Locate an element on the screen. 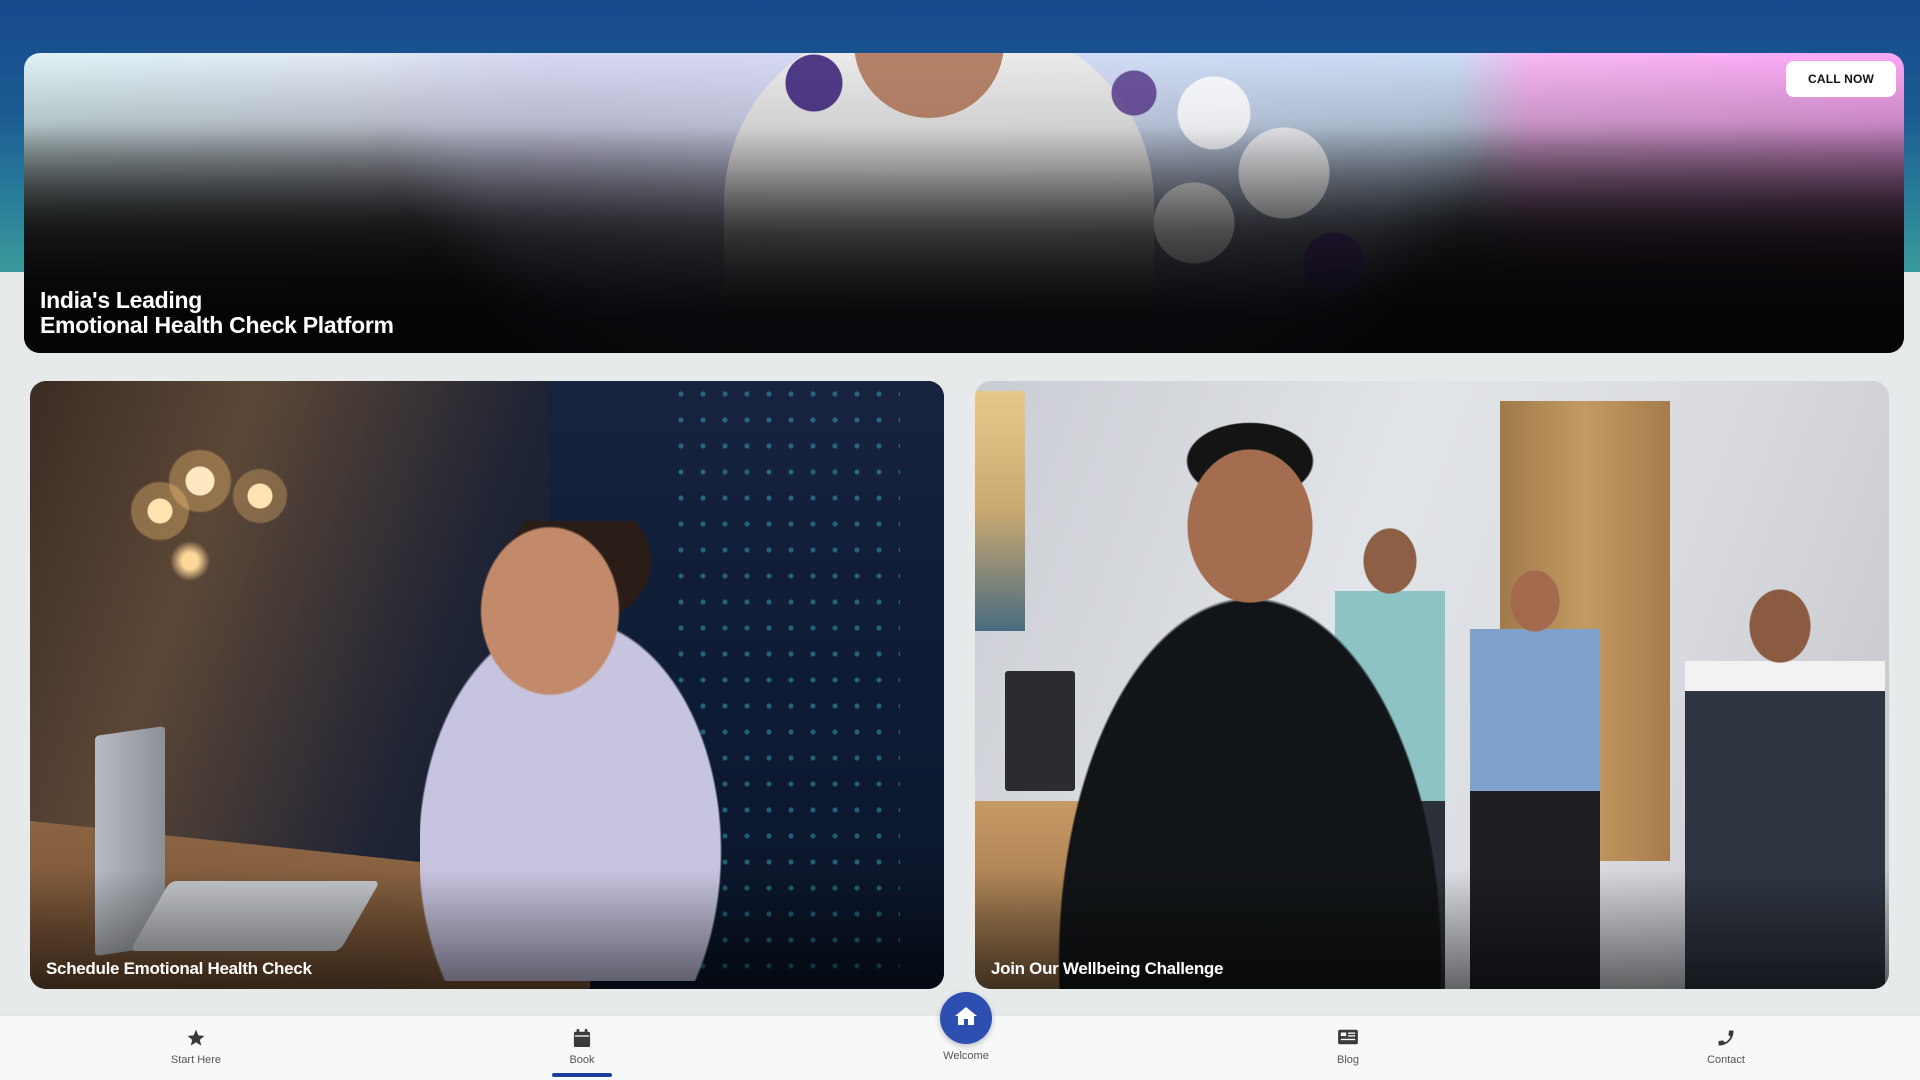 The width and height of the screenshot is (1920, 1080). home-icon is located at coordinates (966, 1018).